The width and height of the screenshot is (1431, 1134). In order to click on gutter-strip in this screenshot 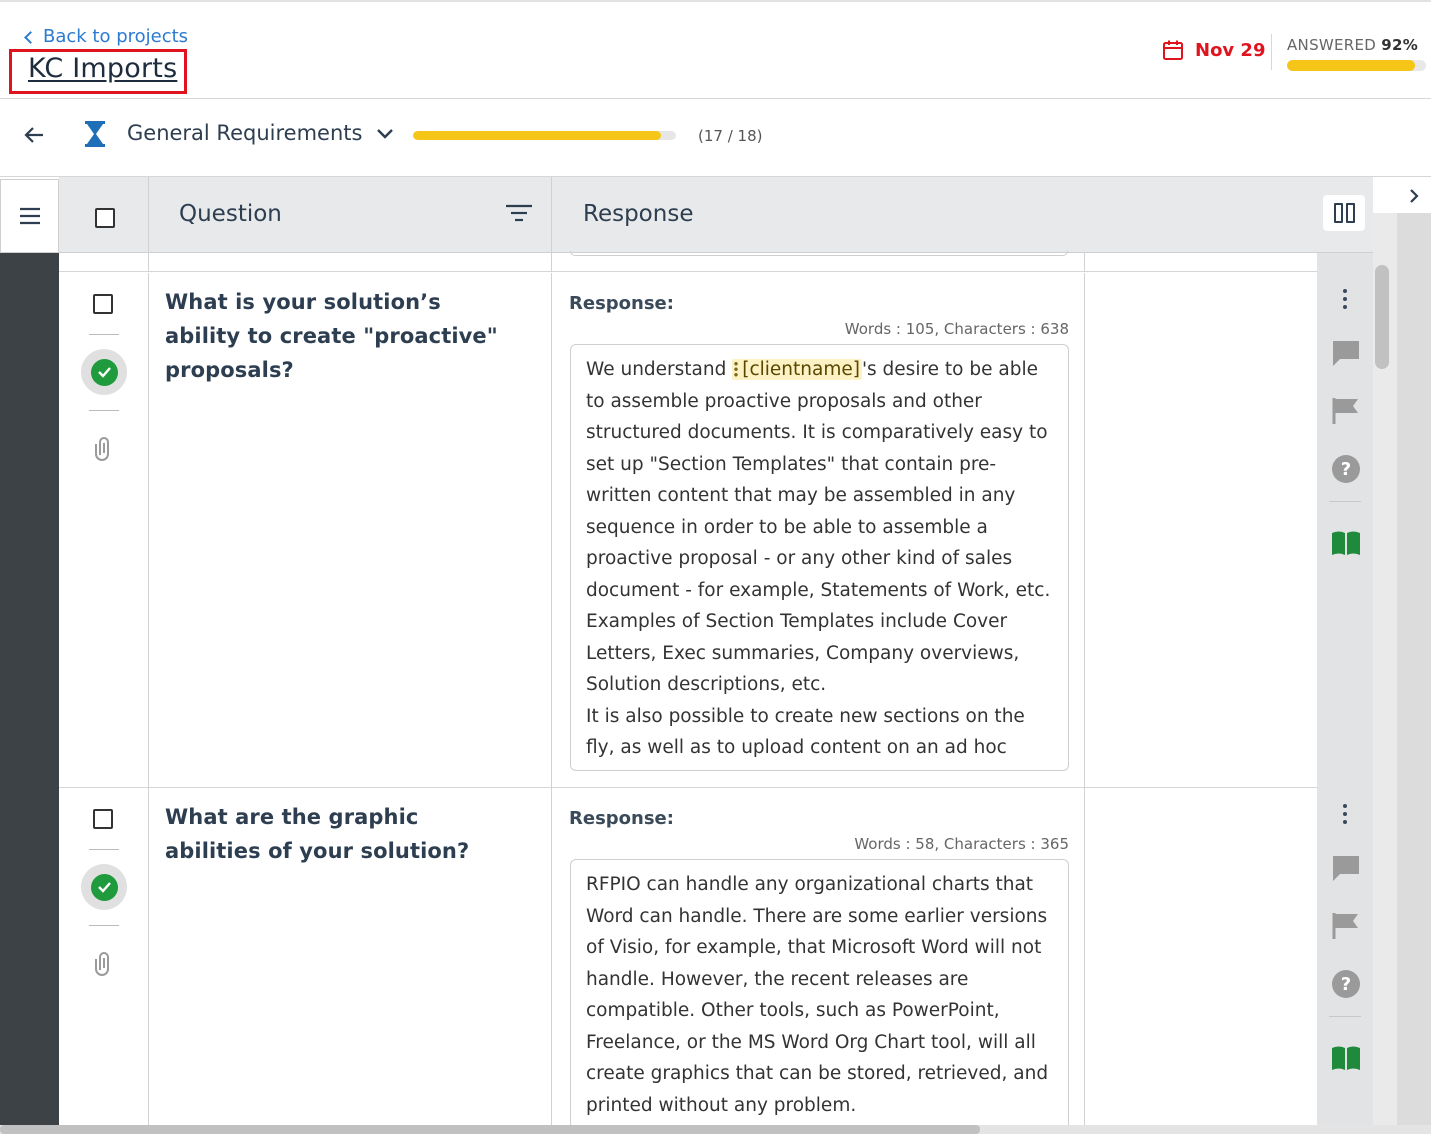, I will do `click(1414, 673)`.